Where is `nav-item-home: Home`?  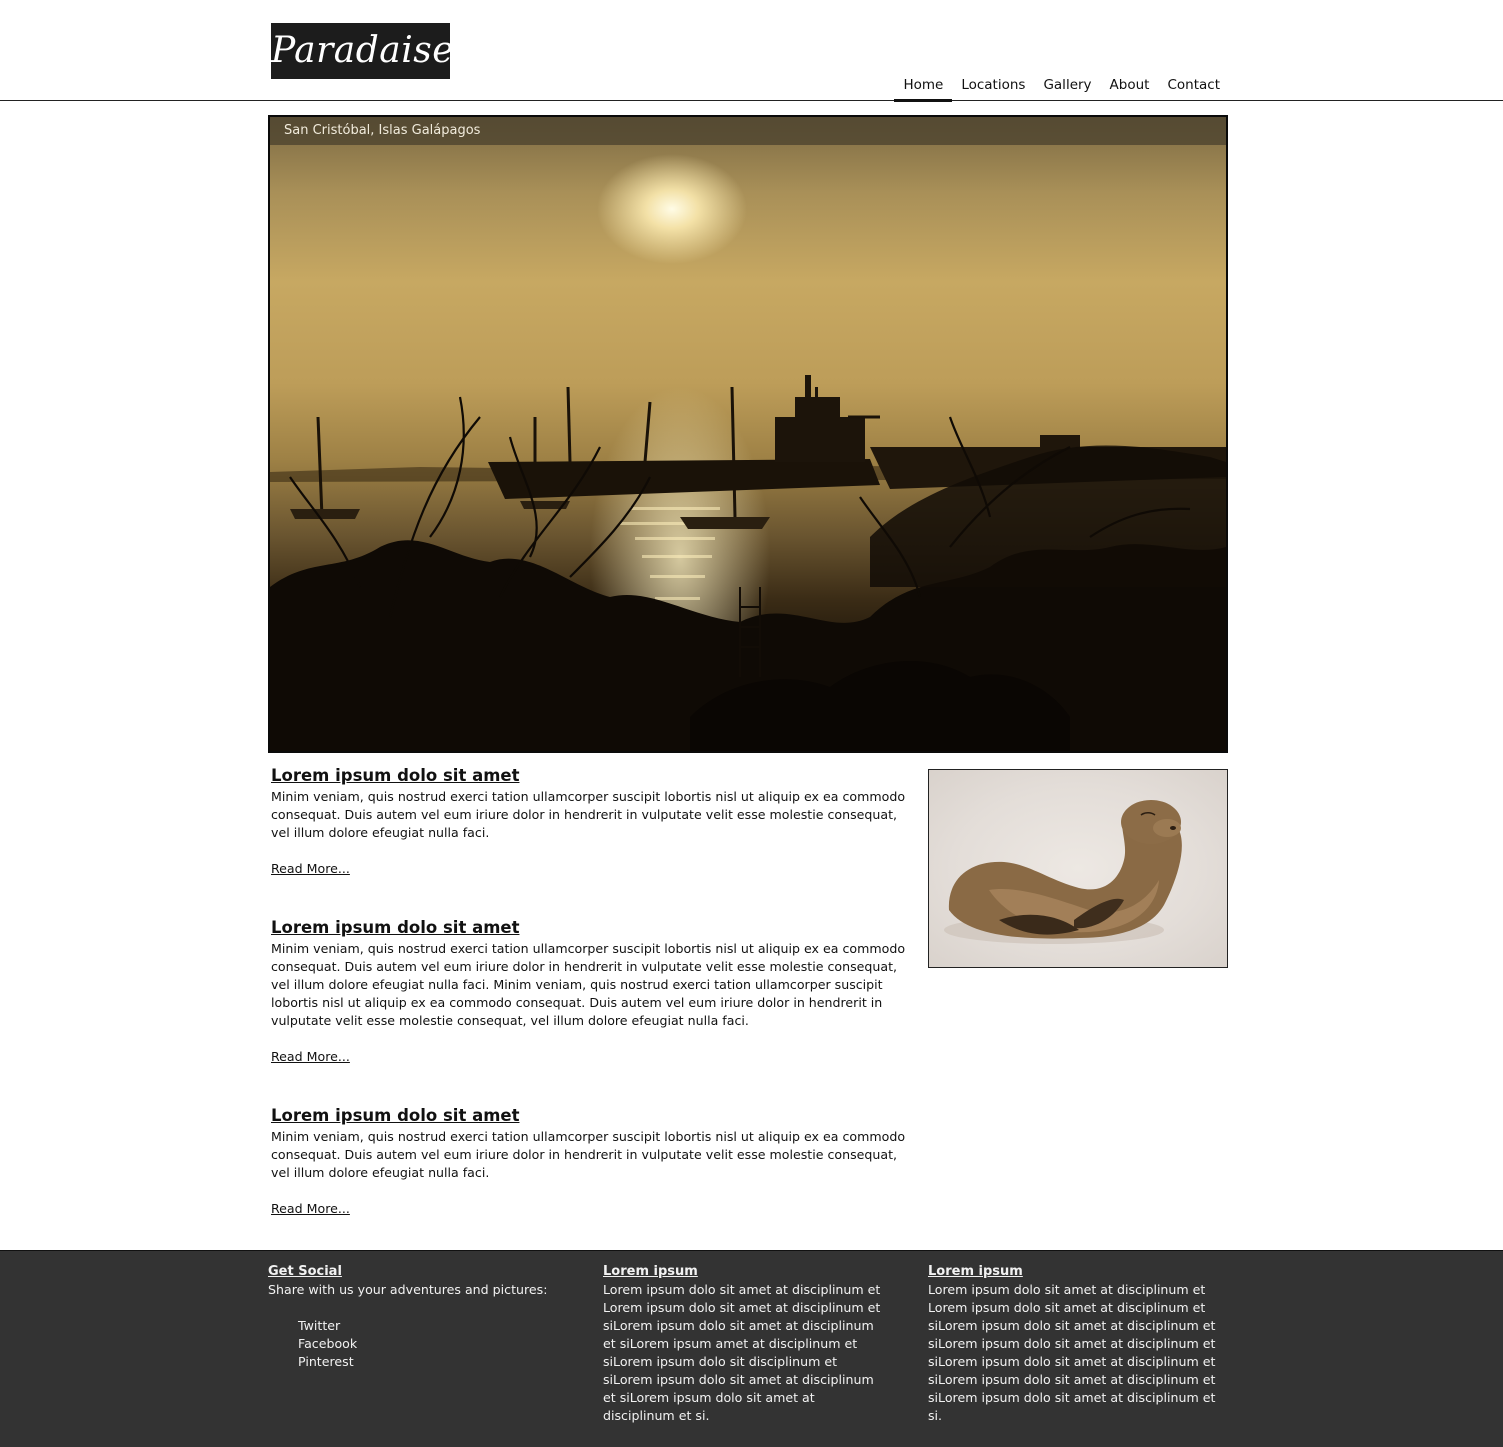 nav-item-home: Home is located at coordinates (923, 89).